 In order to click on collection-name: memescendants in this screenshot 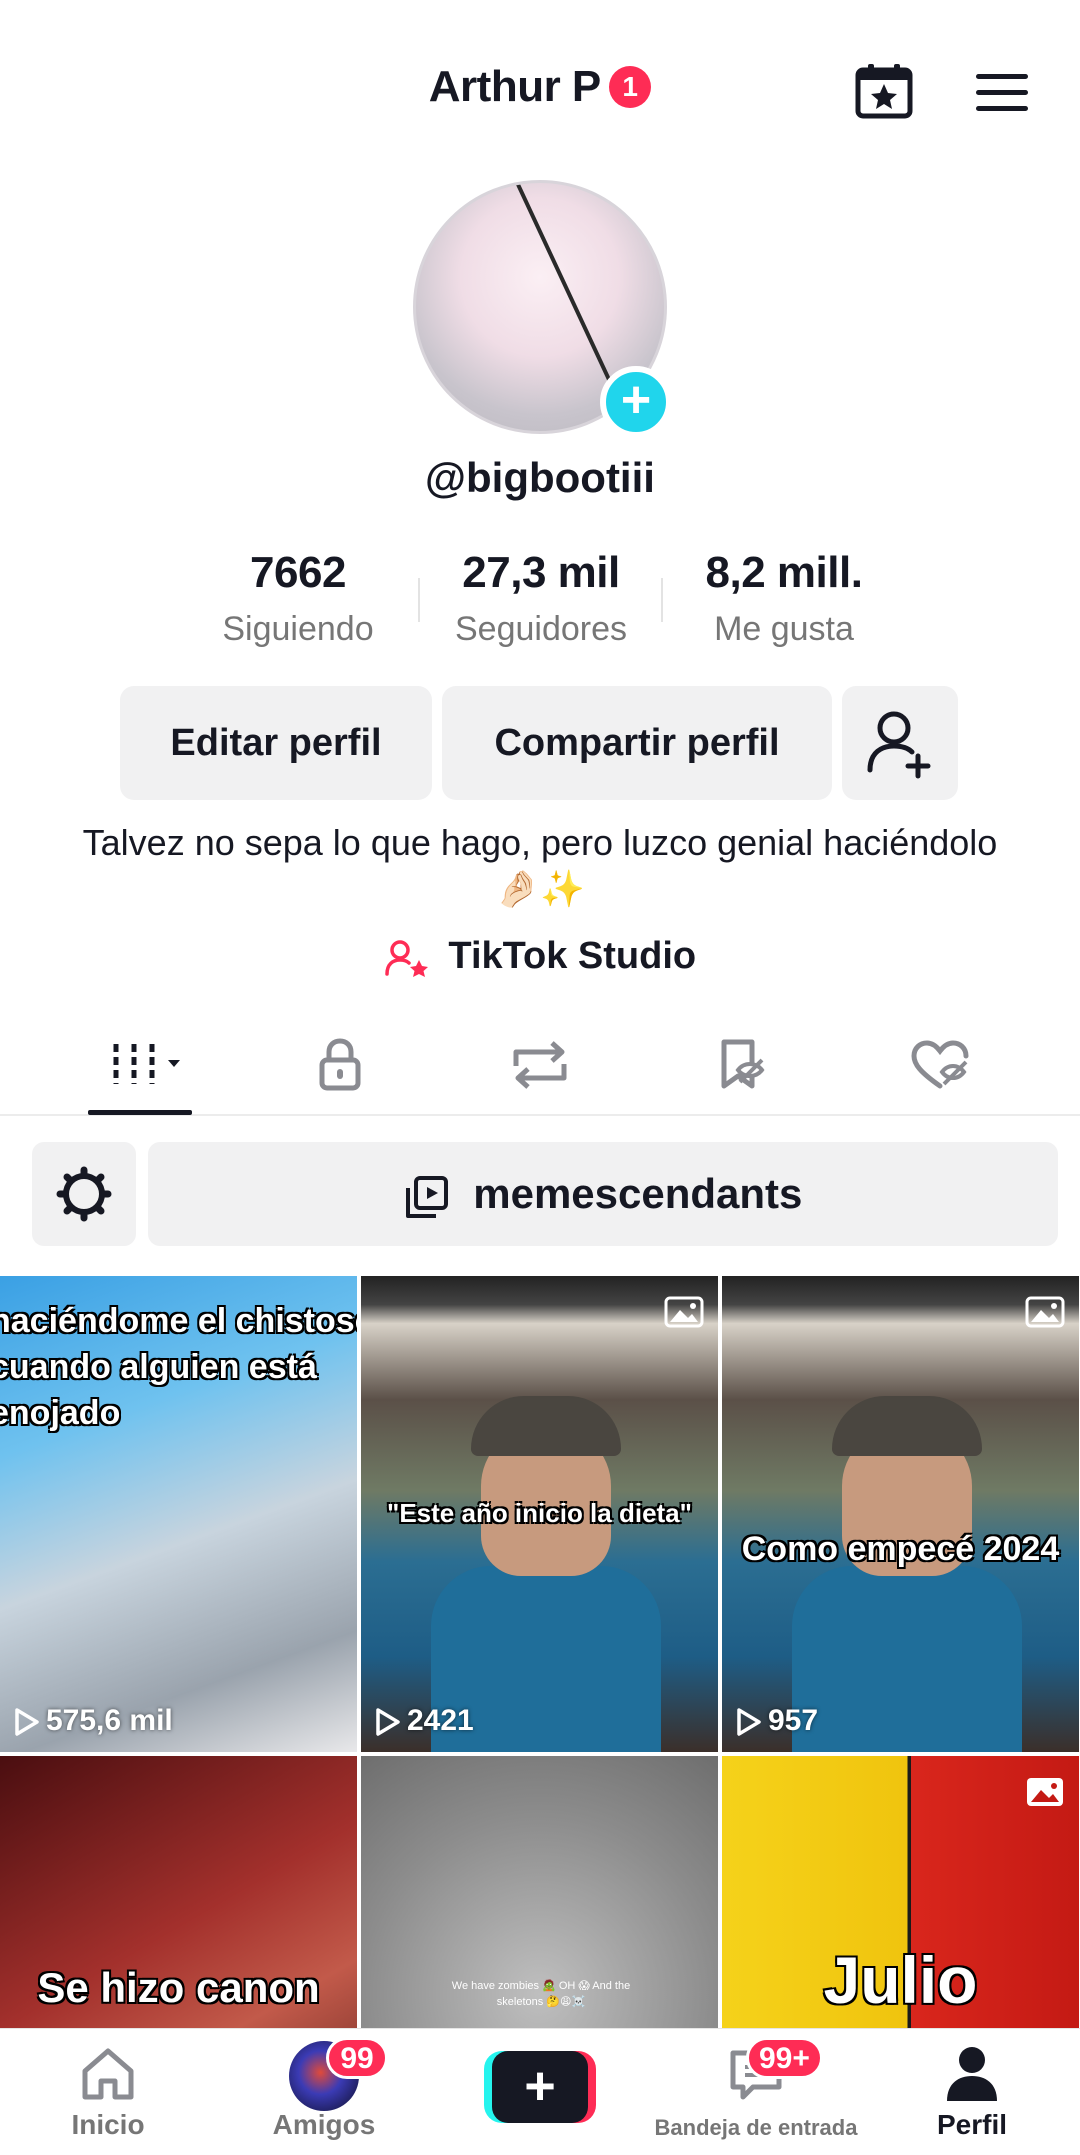, I will do `click(638, 1193)`.